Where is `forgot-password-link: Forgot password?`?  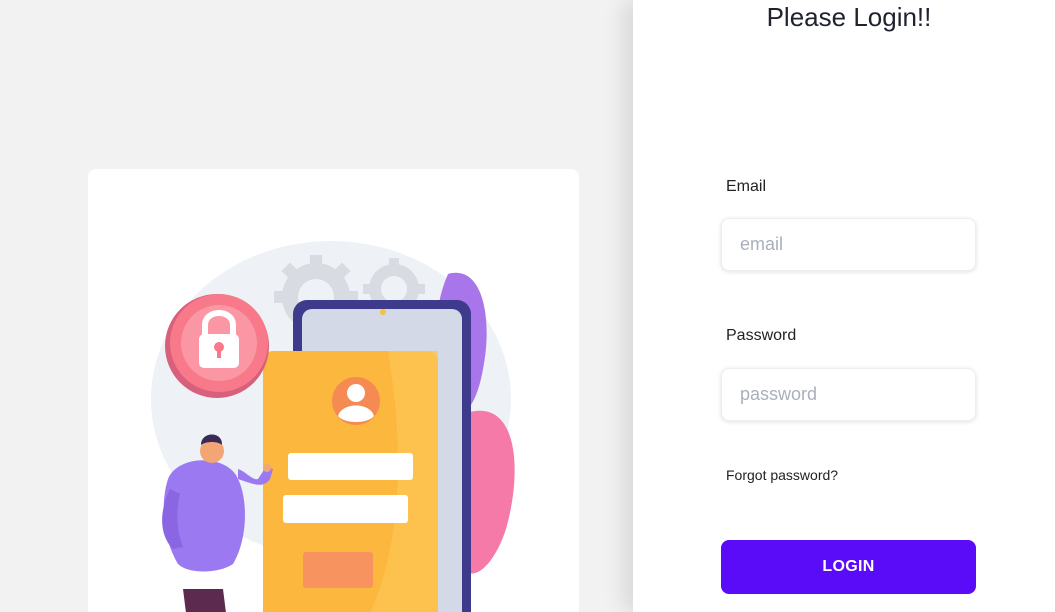
forgot-password-link: Forgot password? is located at coordinates (782, 475).